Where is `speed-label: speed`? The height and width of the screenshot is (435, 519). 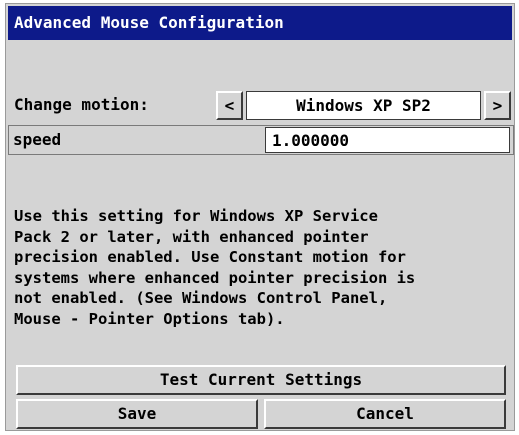 speed-label: speed is located at coordinates (37, 139).